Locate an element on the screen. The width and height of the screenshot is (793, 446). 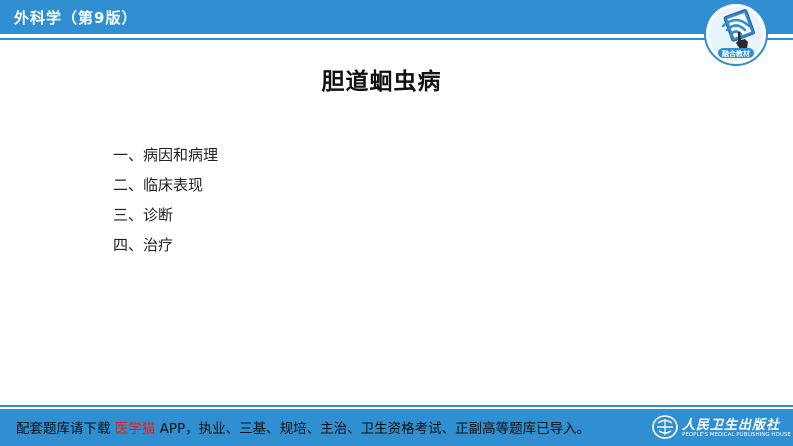
header-divider is located at coordinates (396, 39).